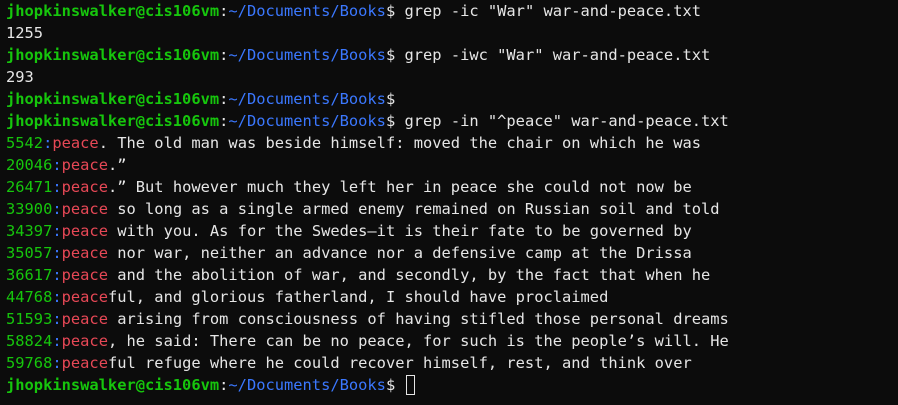 The width and height of the screenshot is (898, 405). I want to click on output-text: 1255, so click(25, 33).